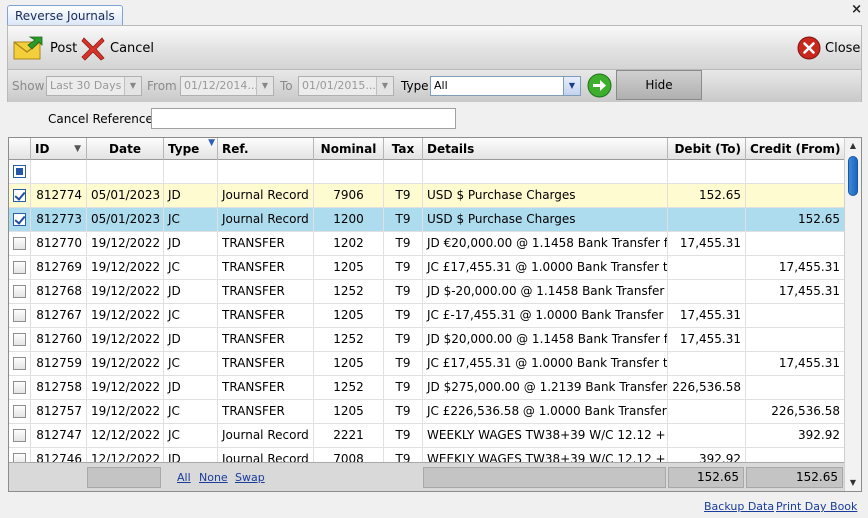 The width and height of the screenshot is (868, 518). I want to click on footer-details-box, so click(544, 477).